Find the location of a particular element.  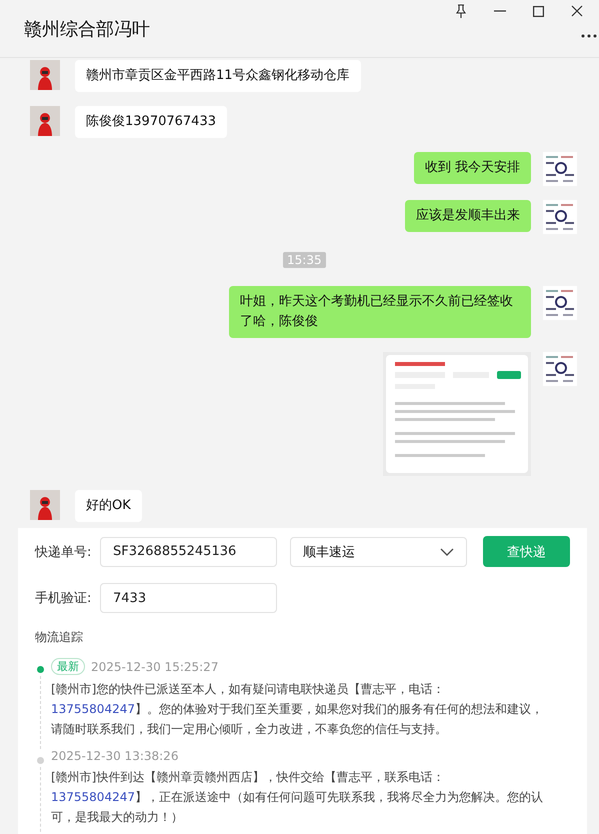

timestamp: 15:35 is located at coordinates (304, 260).